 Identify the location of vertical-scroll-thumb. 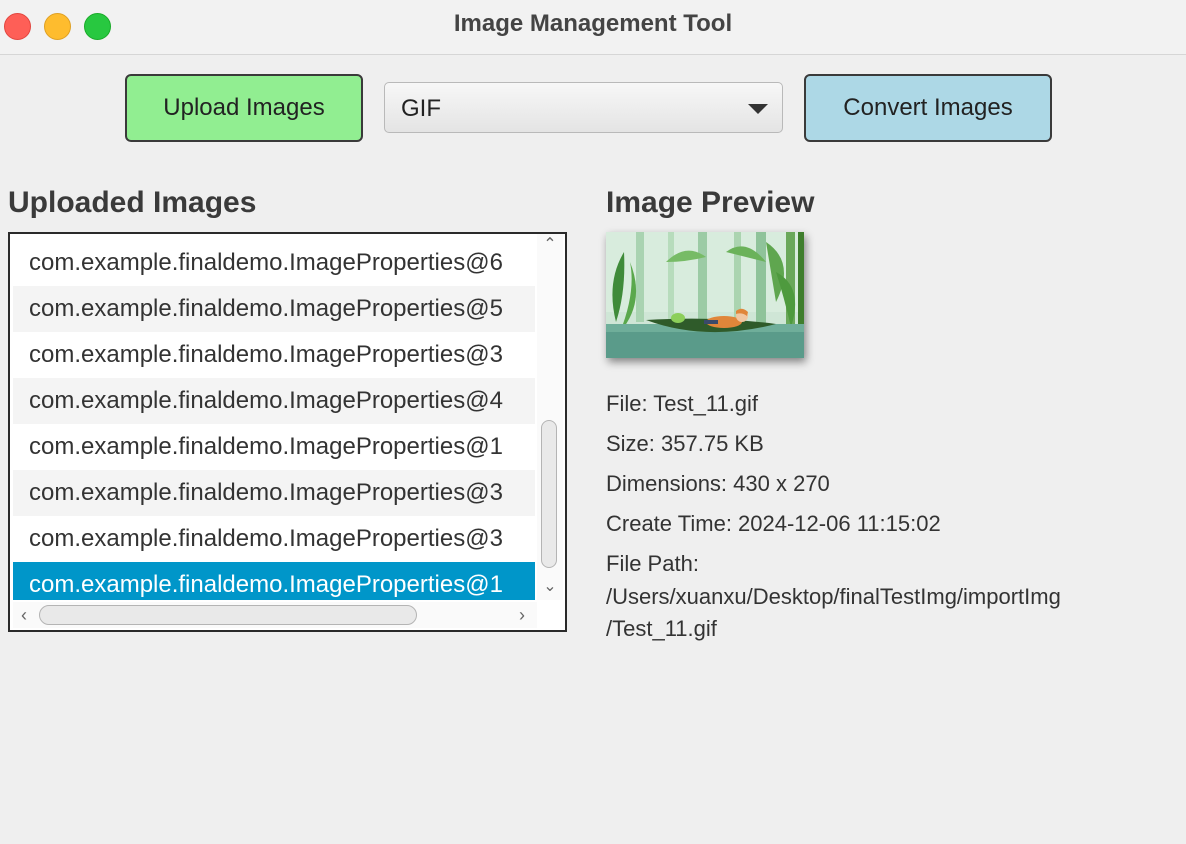
(549, 494).